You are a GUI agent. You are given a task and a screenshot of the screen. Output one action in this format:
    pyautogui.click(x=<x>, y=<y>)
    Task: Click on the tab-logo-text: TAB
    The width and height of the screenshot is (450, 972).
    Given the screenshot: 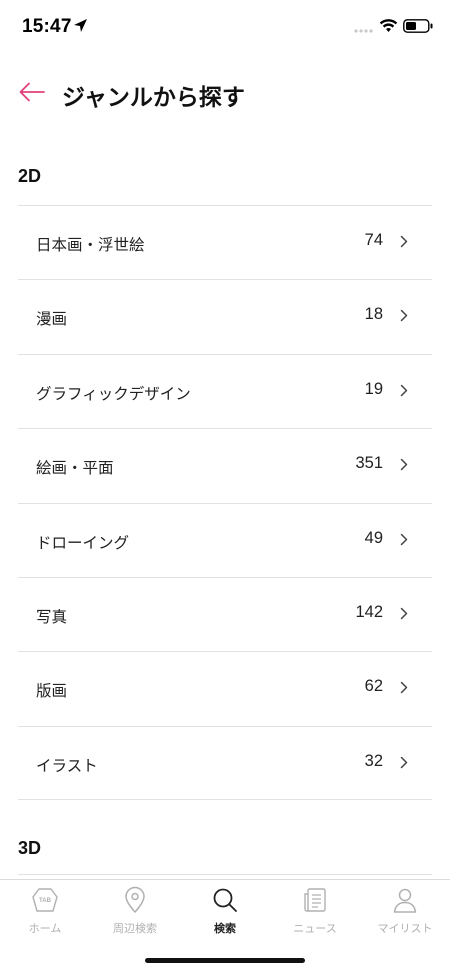 What is the action you would take?
    pyautogui.click(x=45, y=901)
    